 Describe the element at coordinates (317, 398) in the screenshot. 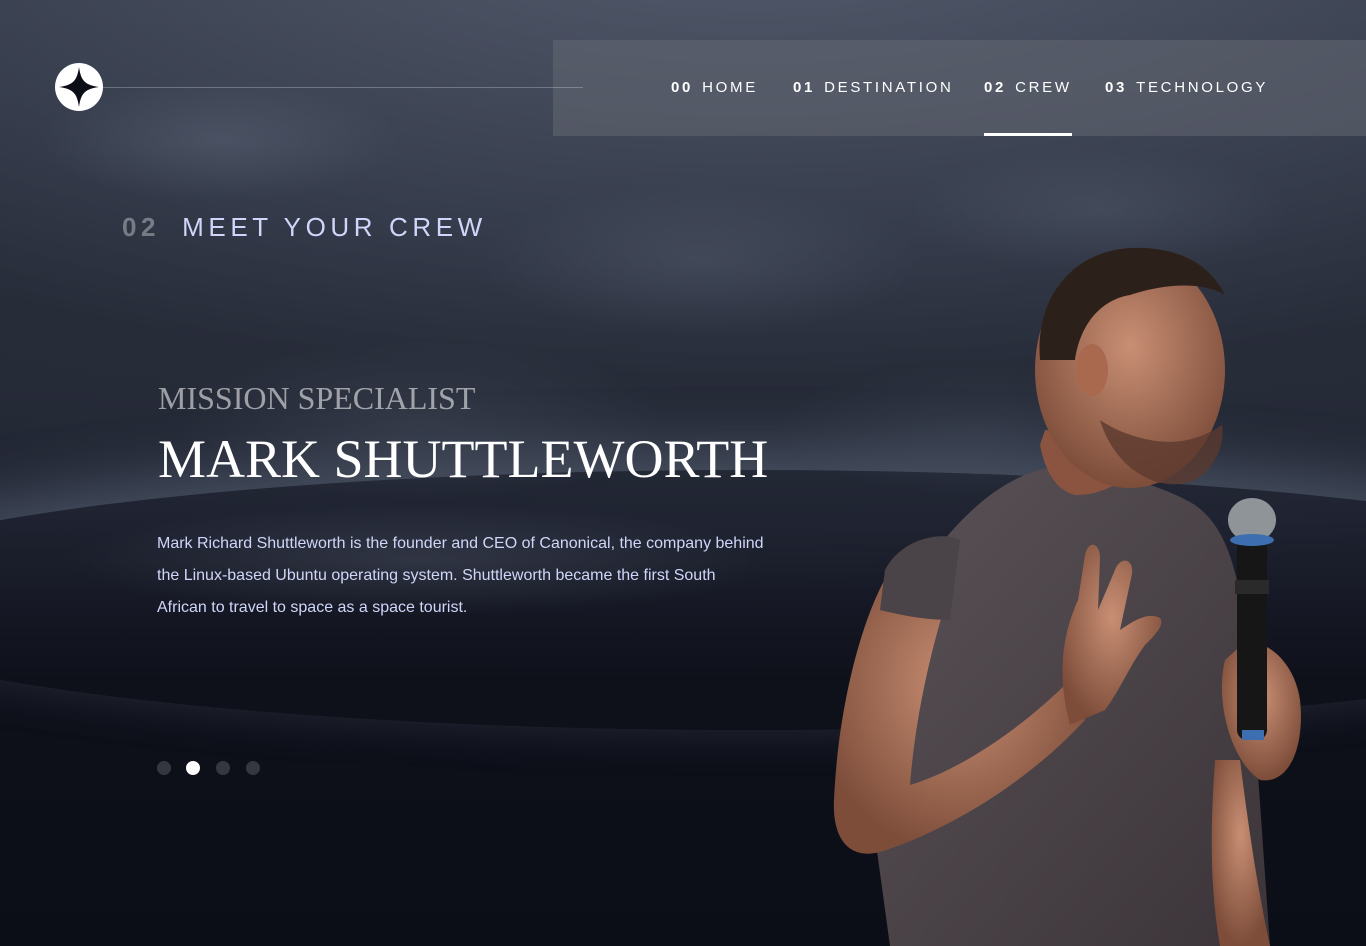

I see `crew-role: MISSION SPECIALIST` at that location.